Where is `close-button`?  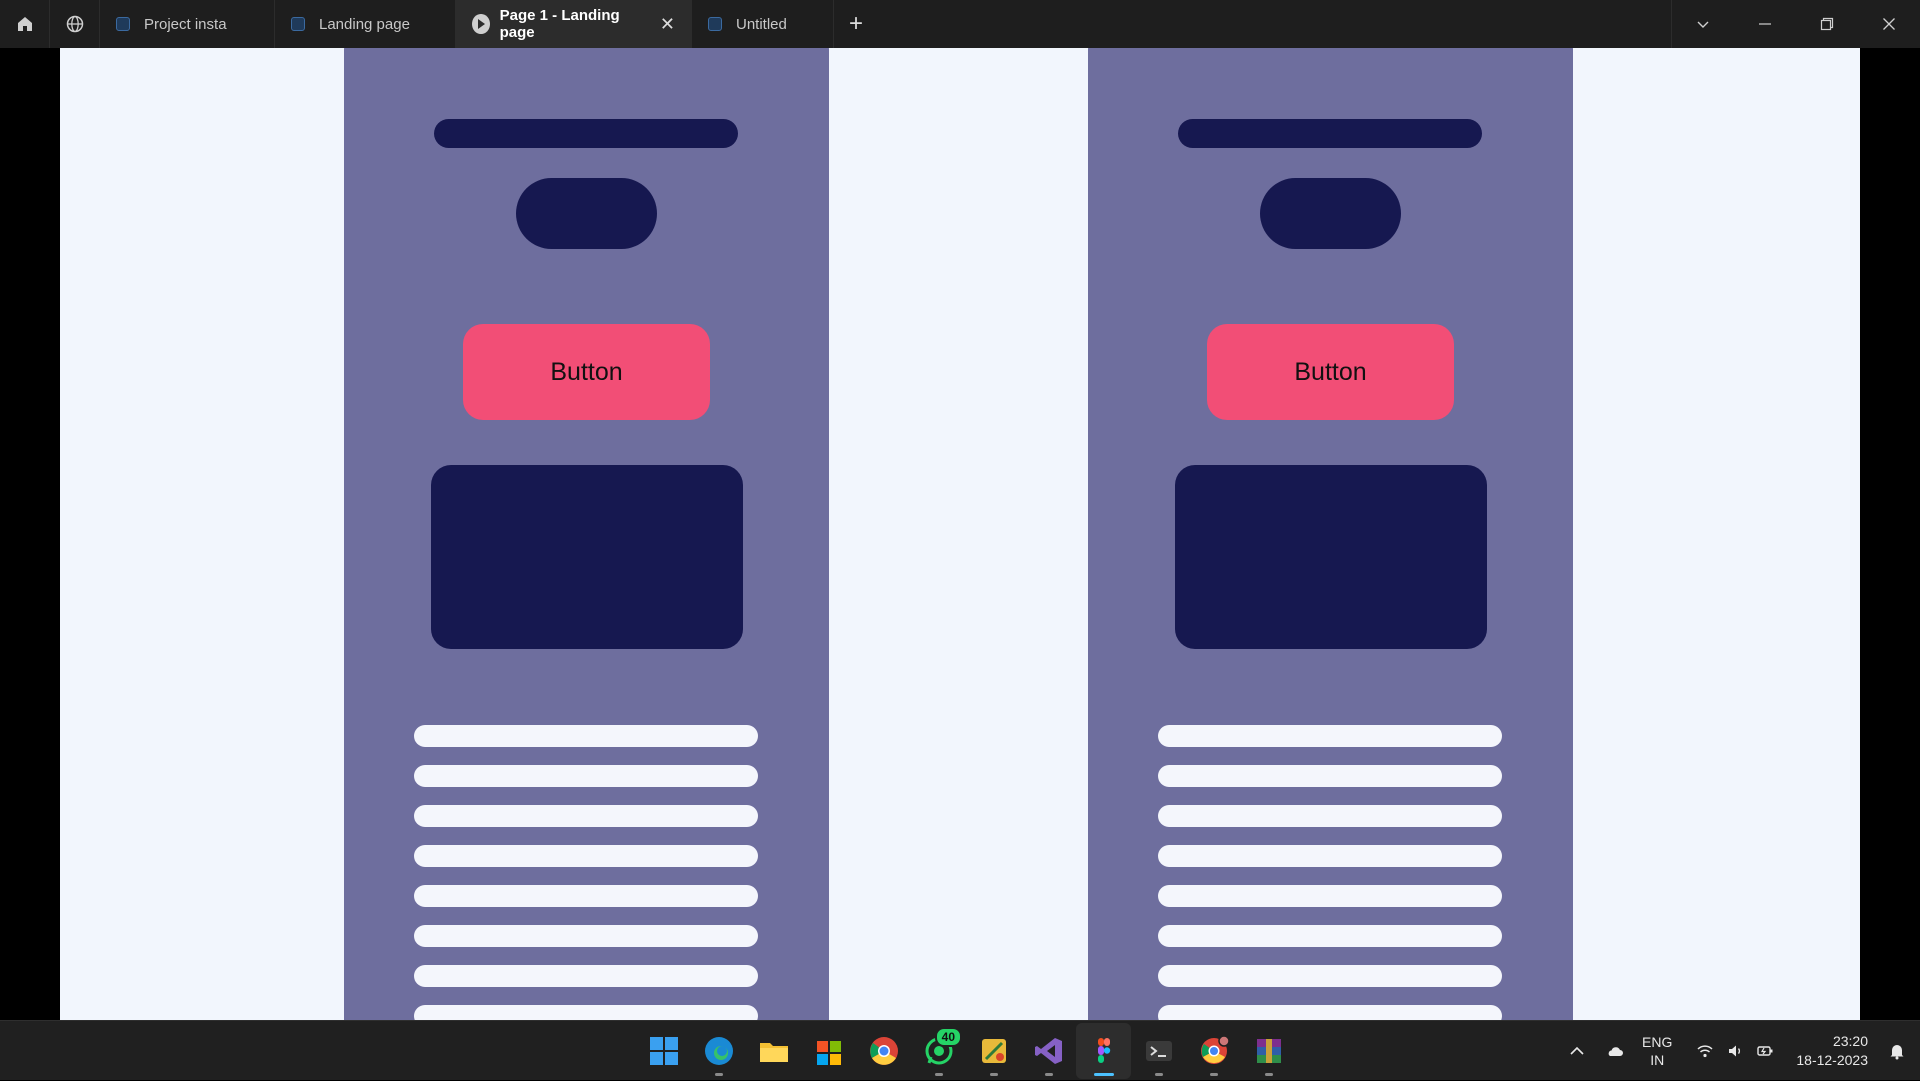
close-button is located at coordinates (1889, 24).